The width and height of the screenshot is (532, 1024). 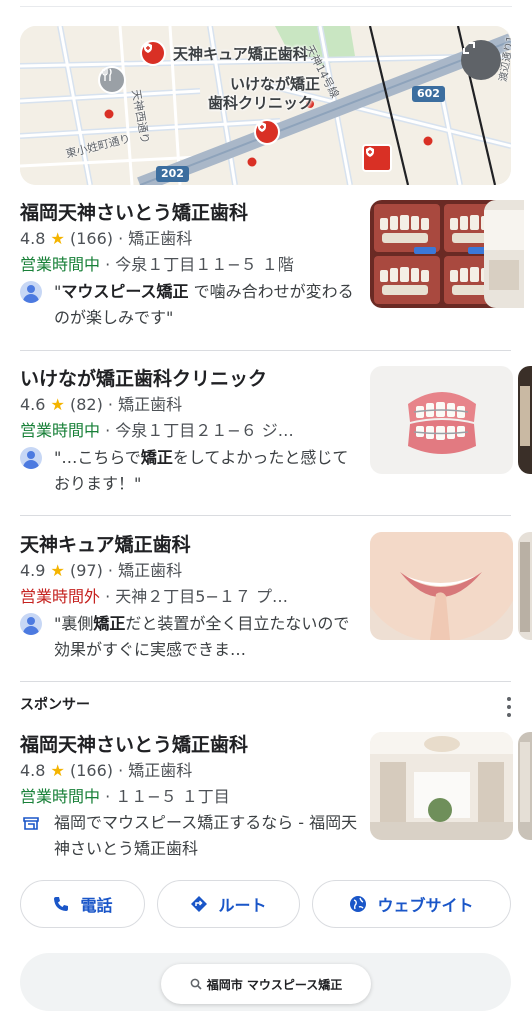 What do you see at coordinates (425, 905) in the screenshot?
I see `website-label: ウェブサイト` at bounding box center [425, 905].